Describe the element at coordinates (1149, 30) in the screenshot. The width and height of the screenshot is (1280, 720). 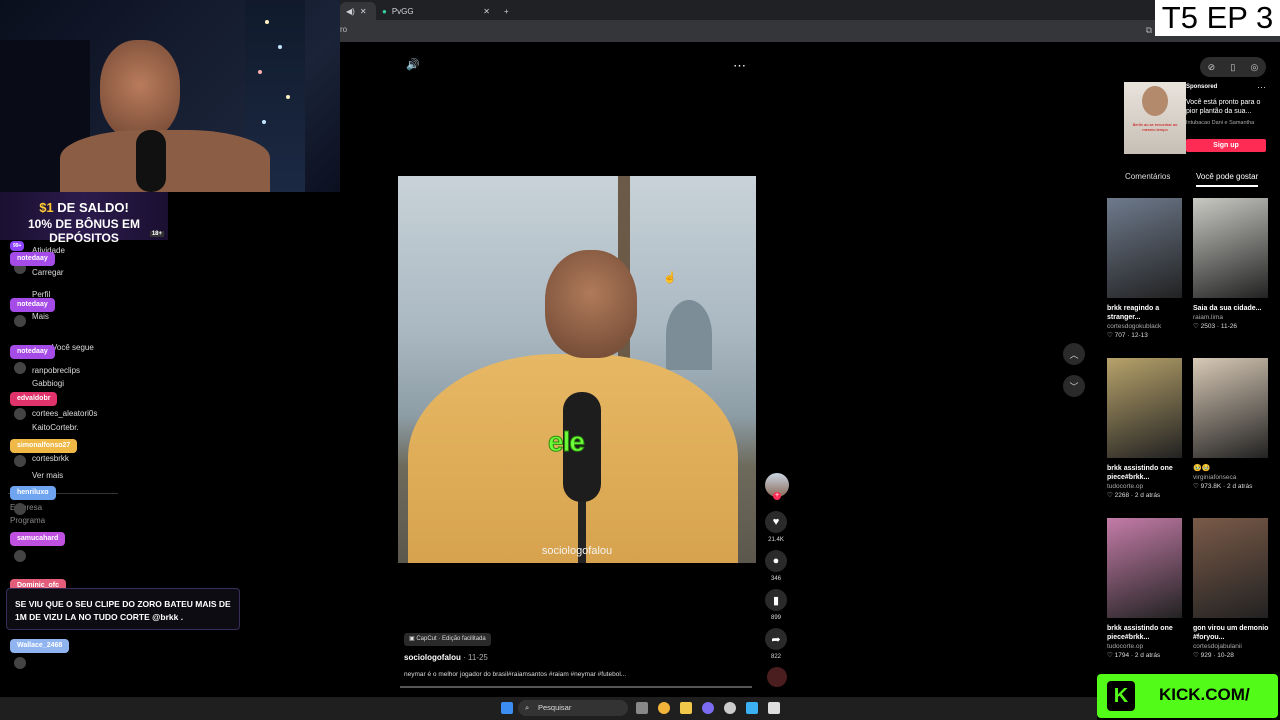
I see `translate-icon: ⧉` at that location.